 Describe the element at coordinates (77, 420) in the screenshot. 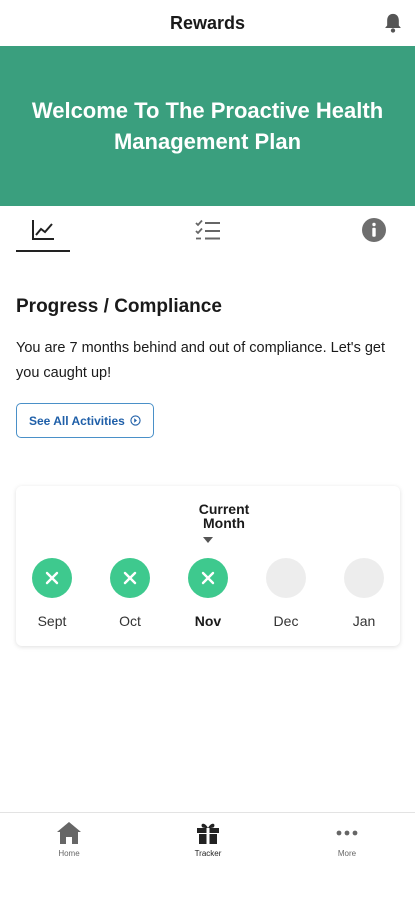

I see `see-all-label: See All Activities` at that location.